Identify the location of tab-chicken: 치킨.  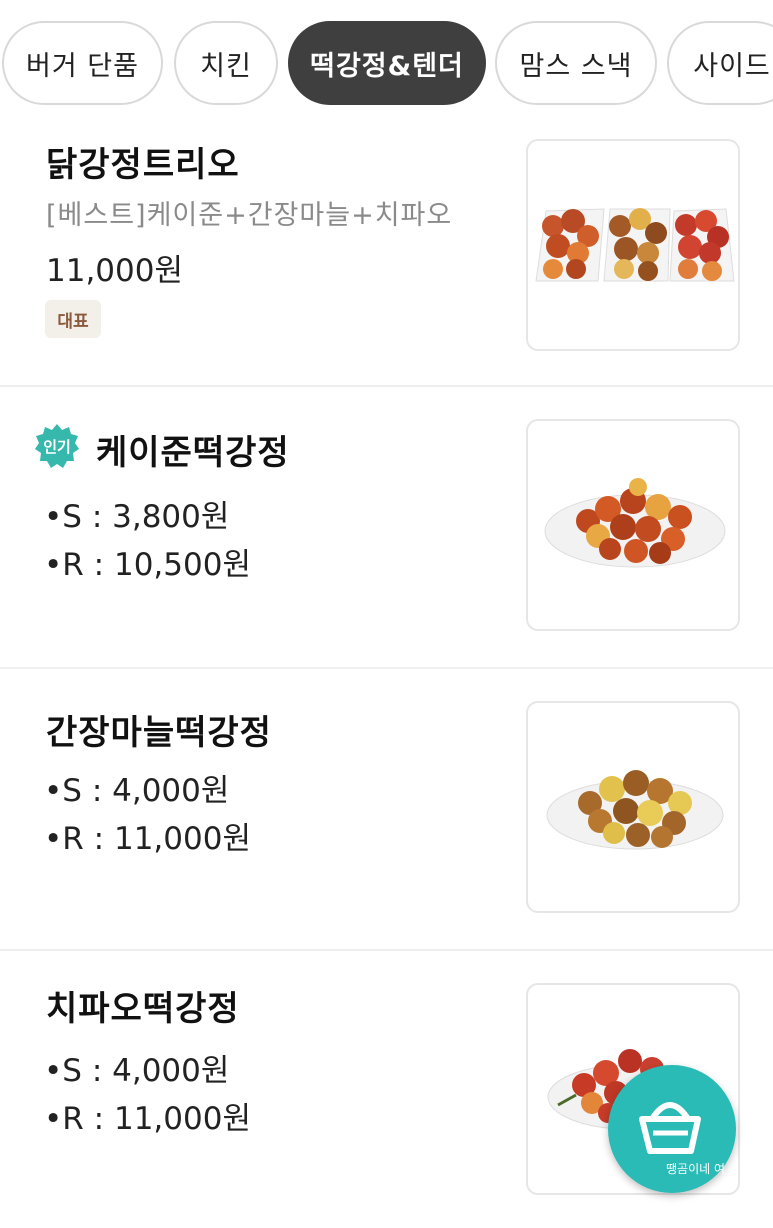
(226, 63).